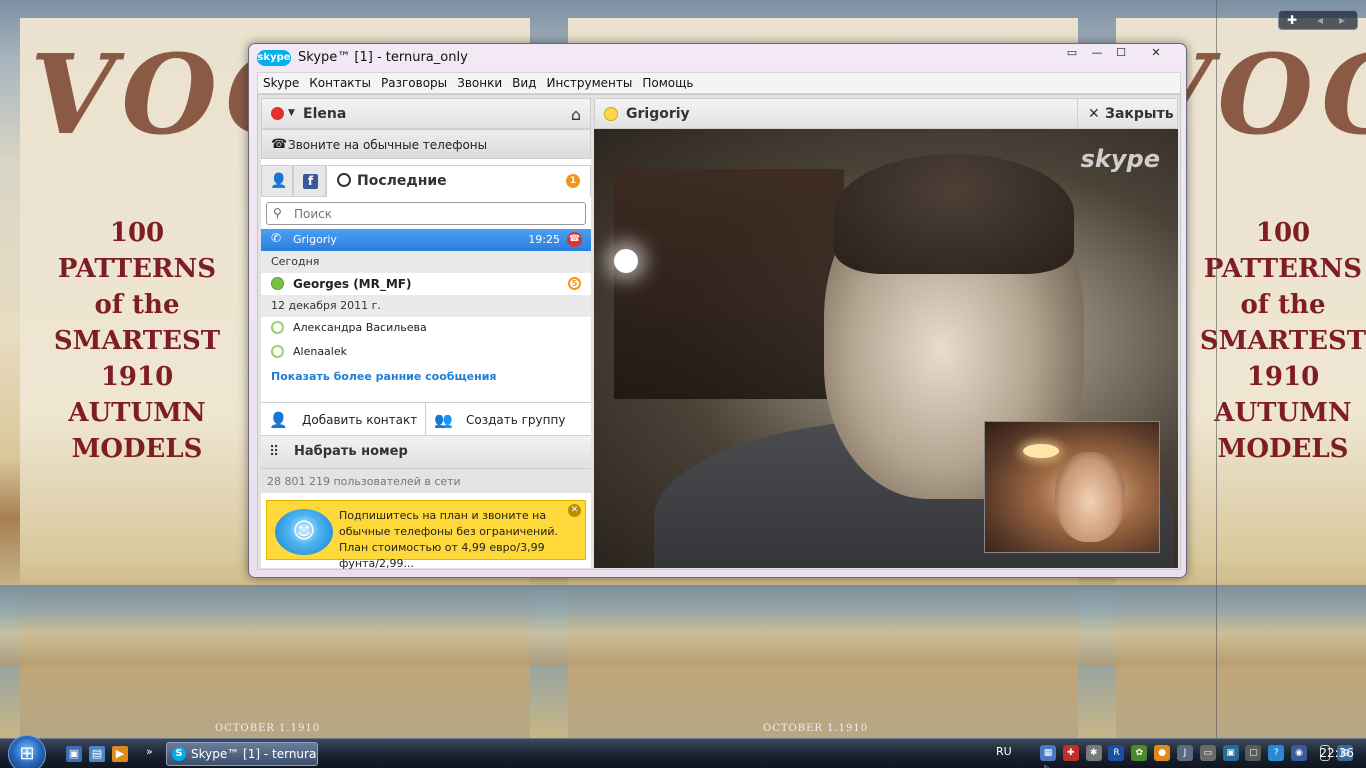 The height and width of the screenshot is (768, 1366). I want to click on list-item: Georges (MR_MF) 5, so click(426, 284).